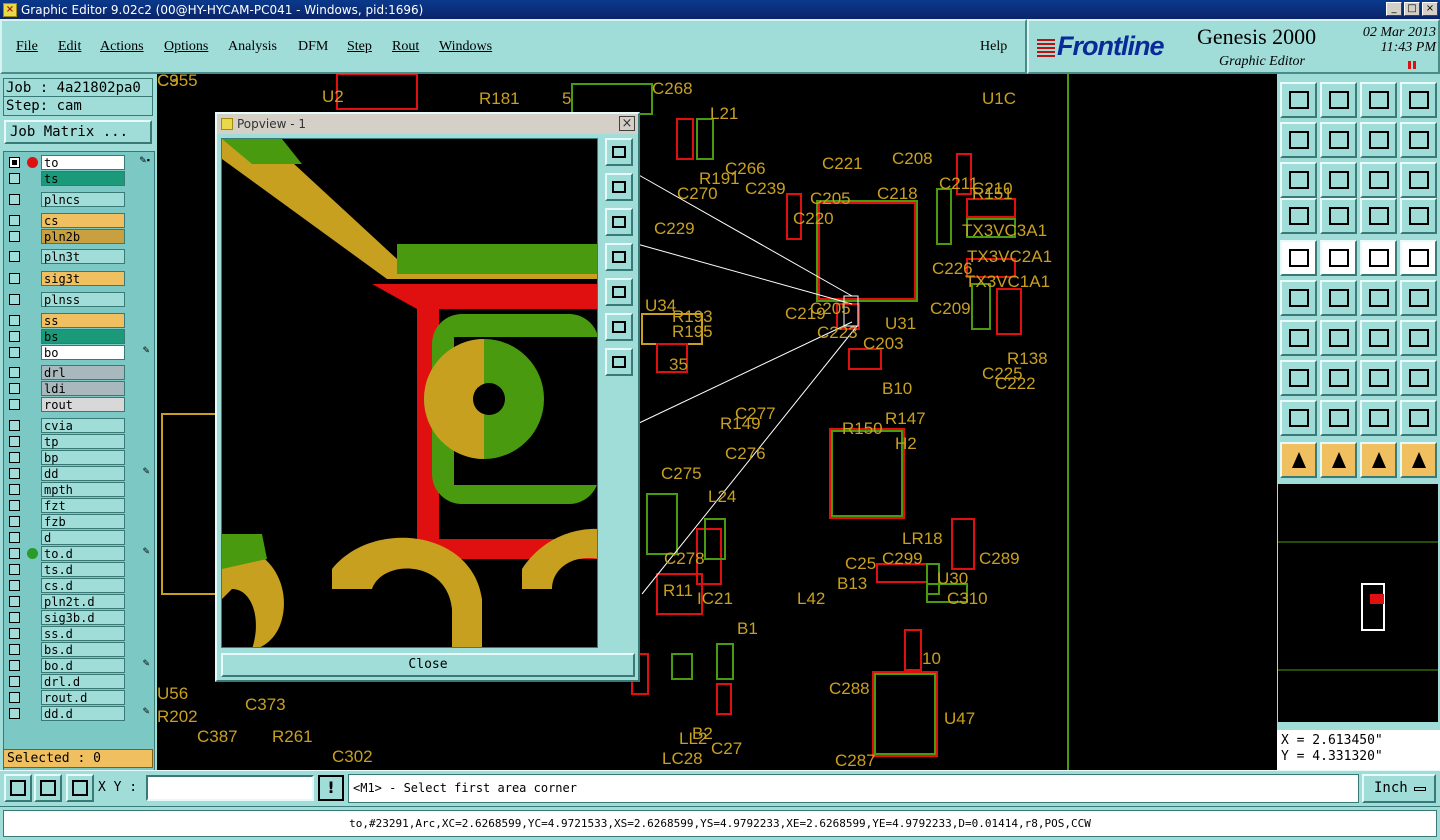 The height and width of the screenshot is (840, 1440). What do you see at coordinates (405, 47) in the screenshot?
I see `menu-rout: Rout` at bounding box center [405, 47].